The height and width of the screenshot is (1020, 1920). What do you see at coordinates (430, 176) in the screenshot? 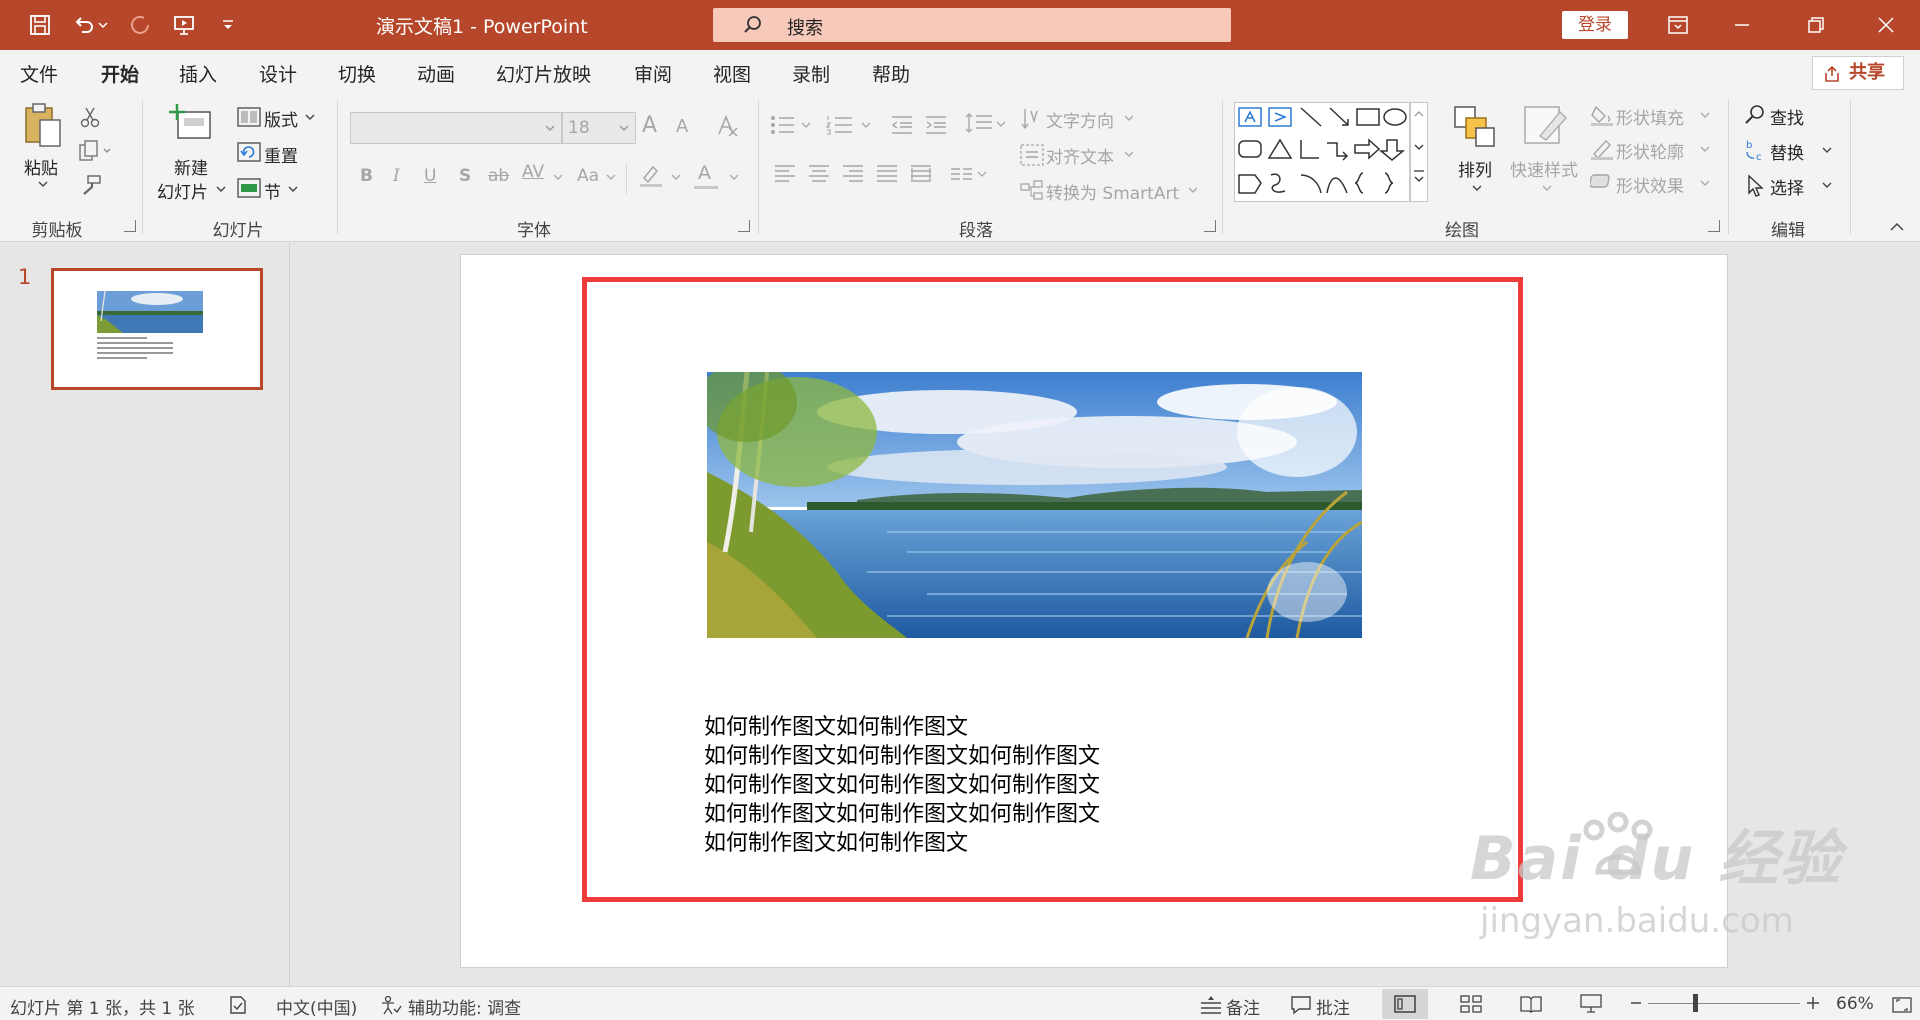
I see `underline-button: U` at bounding box center [430, 176].